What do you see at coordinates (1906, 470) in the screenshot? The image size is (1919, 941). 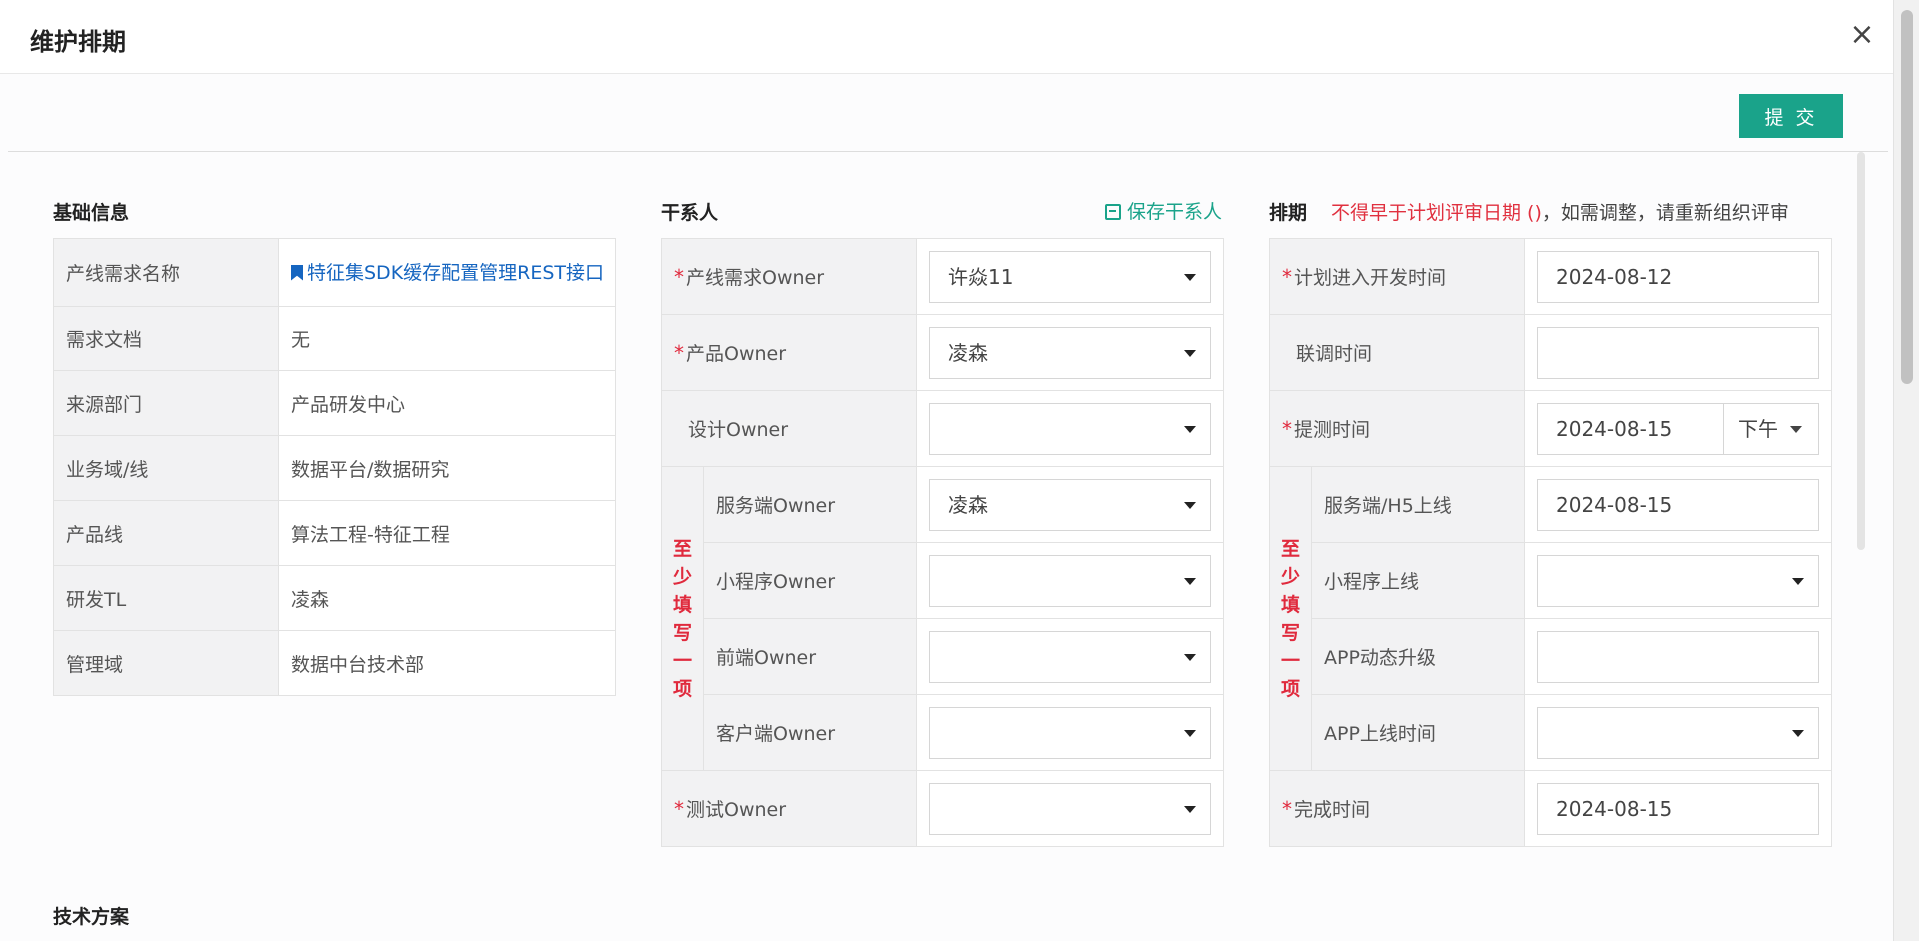 I see `page-scrollbar` at bounding box center [1906, 470].